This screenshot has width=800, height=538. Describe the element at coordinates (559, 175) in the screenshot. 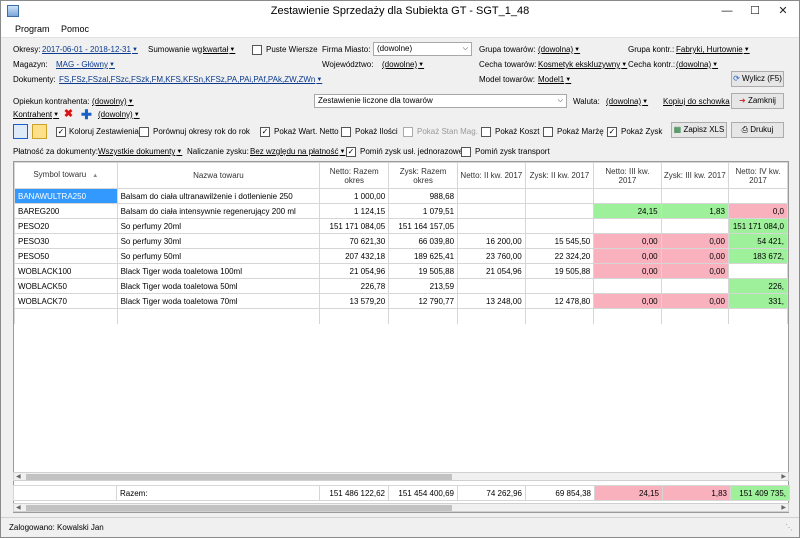

I see `column-header: Zysk: II kw. 2017` at that location.